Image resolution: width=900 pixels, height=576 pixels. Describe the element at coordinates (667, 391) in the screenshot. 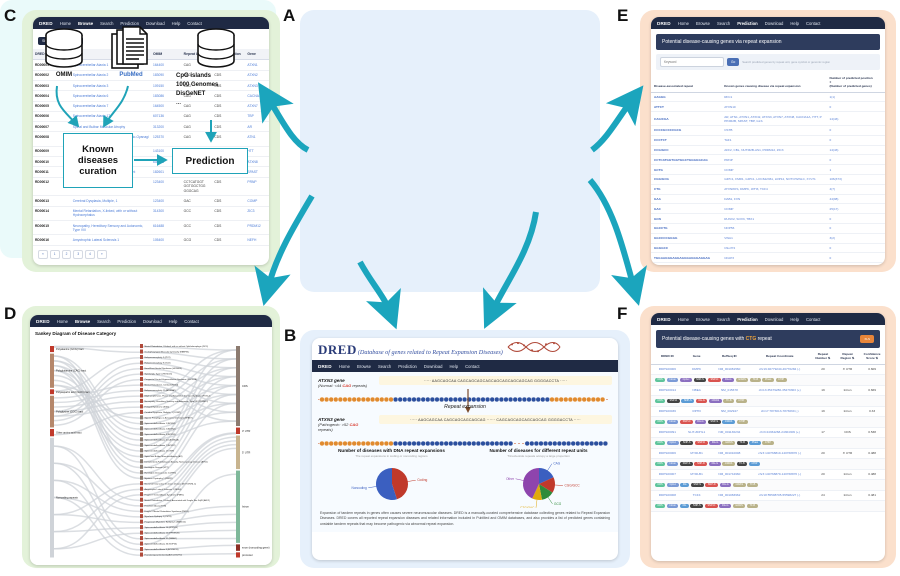

I see `cell-f-dred-id: RDPS00014` at that location.